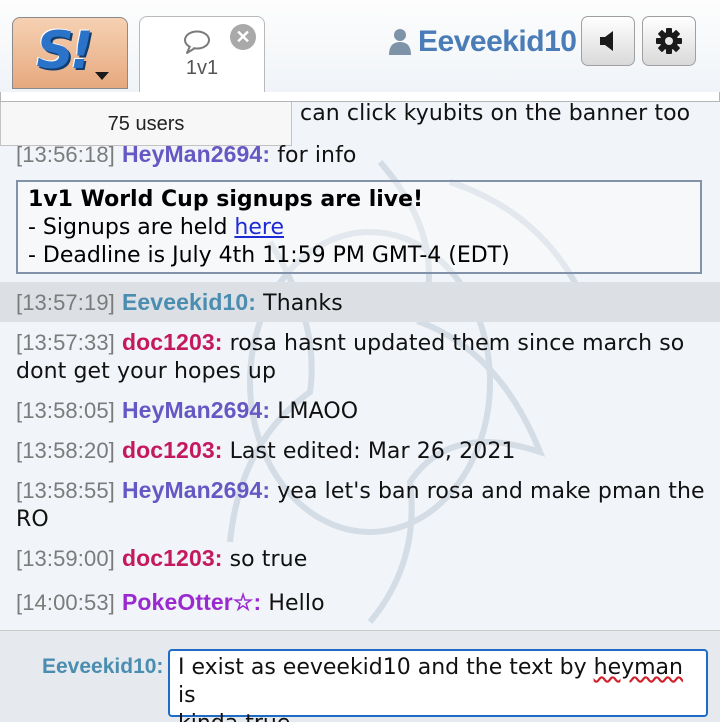  Describe the element at coordinates (361, 559) in the screenshot. I see `chat-message: [13:59:00] doc1203: so true` at that location.